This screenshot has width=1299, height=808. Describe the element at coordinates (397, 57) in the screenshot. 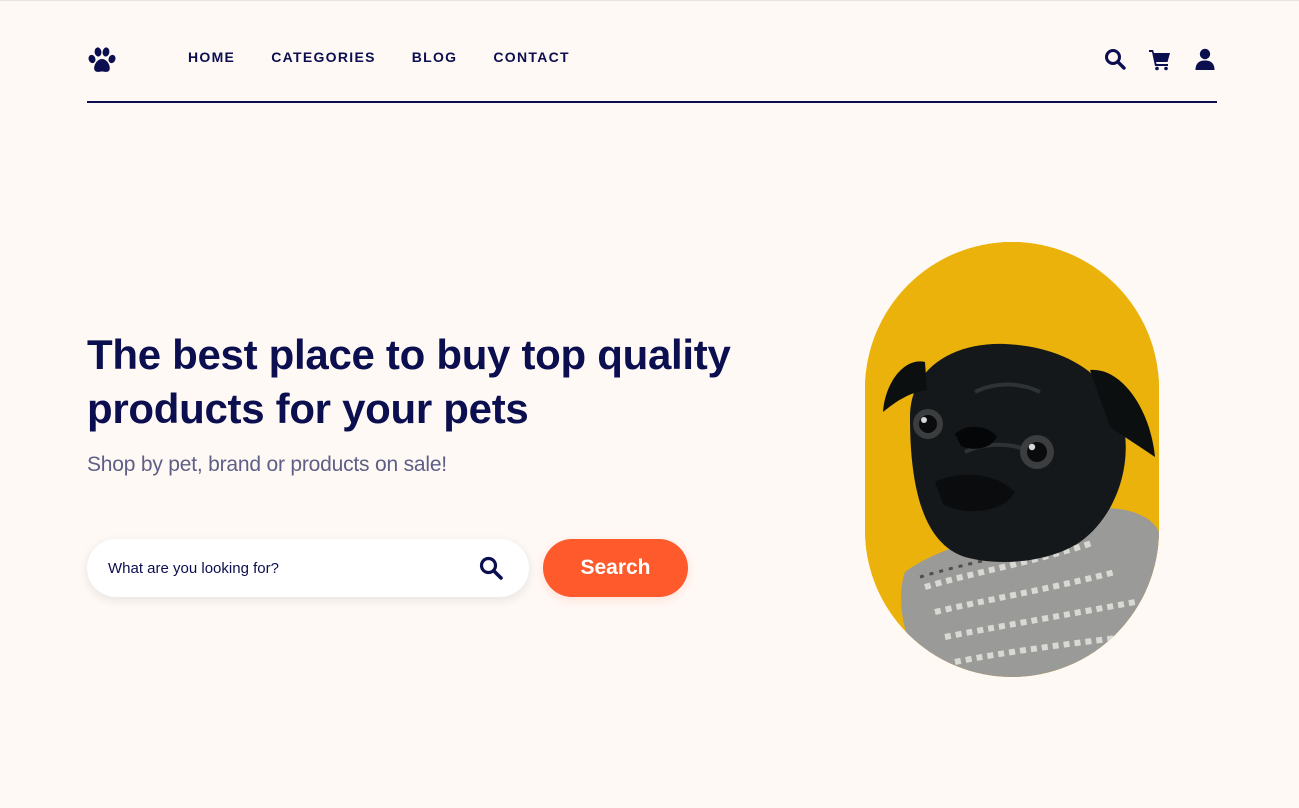

I see `nav-links: HOME CATEGORIES BLOG CONTACT` at that location.